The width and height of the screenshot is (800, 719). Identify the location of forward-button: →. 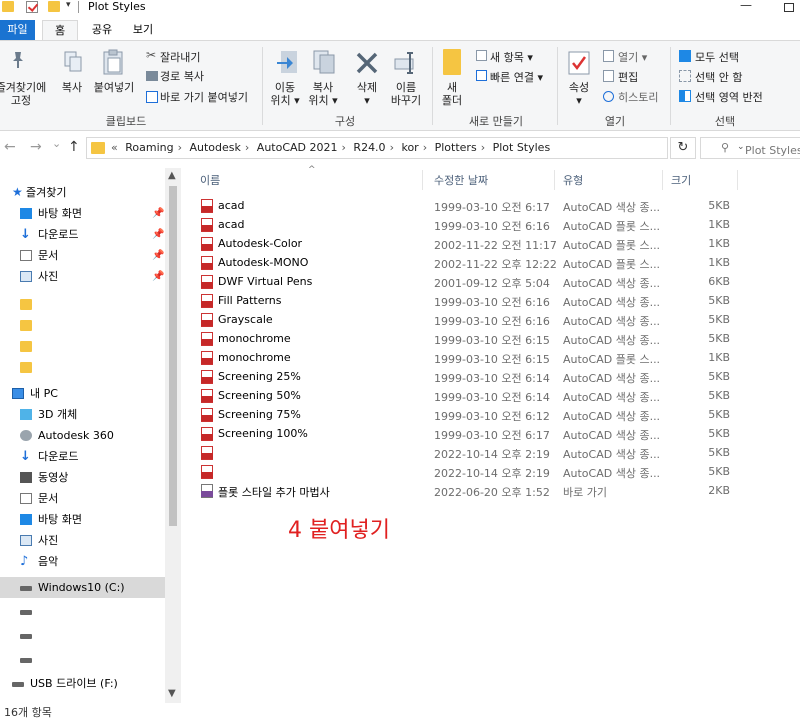
(36, 147).